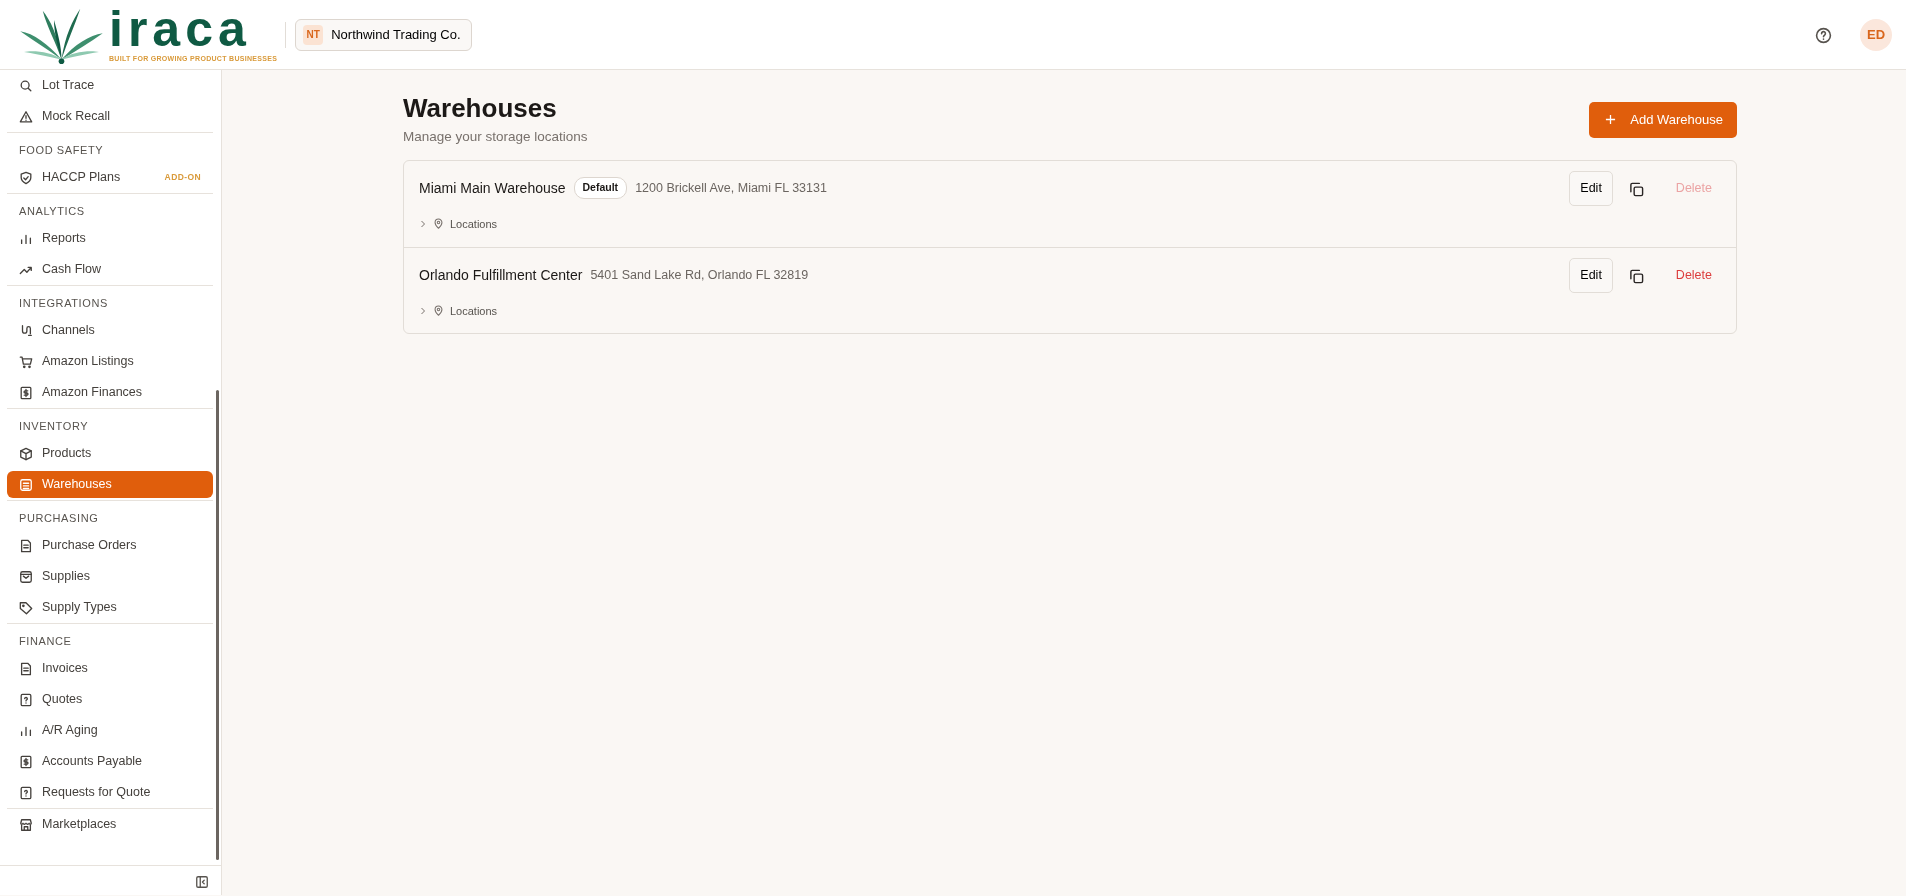 Image resolution: width=1906 pixels, height=896 pixels. What do you see at coordinates (600, 188) in the screenshot?
I see `default-badge: Default` at bounding box center [600, 188].